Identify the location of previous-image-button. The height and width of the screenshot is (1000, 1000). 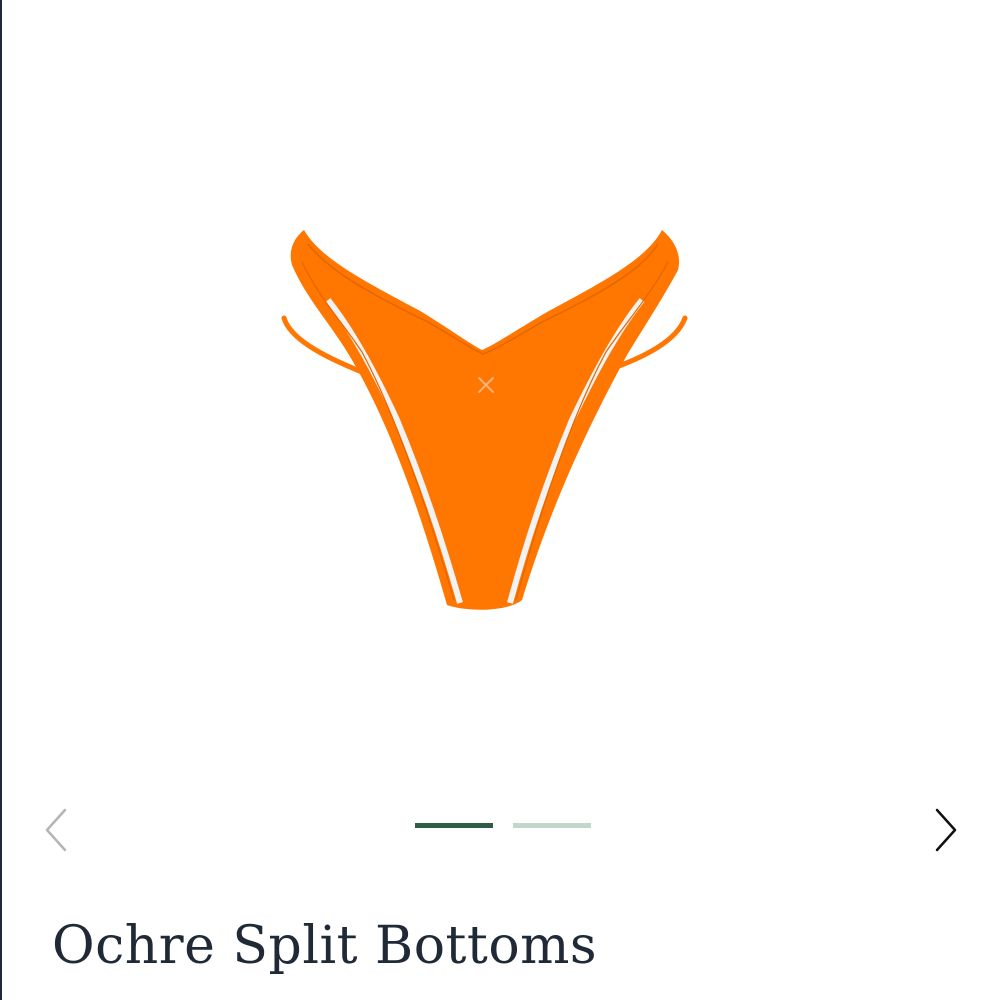
(56, 830).